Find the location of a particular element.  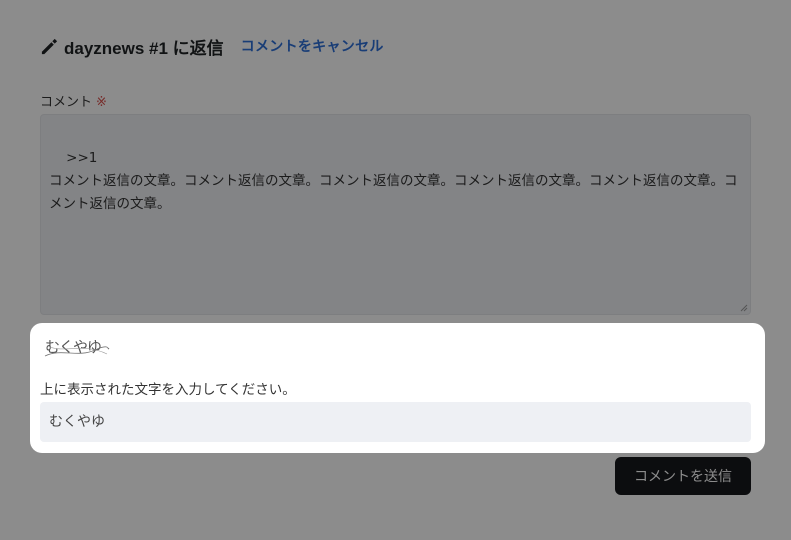

captcha-image: むくやゆ is located at coordinates (77, 347).